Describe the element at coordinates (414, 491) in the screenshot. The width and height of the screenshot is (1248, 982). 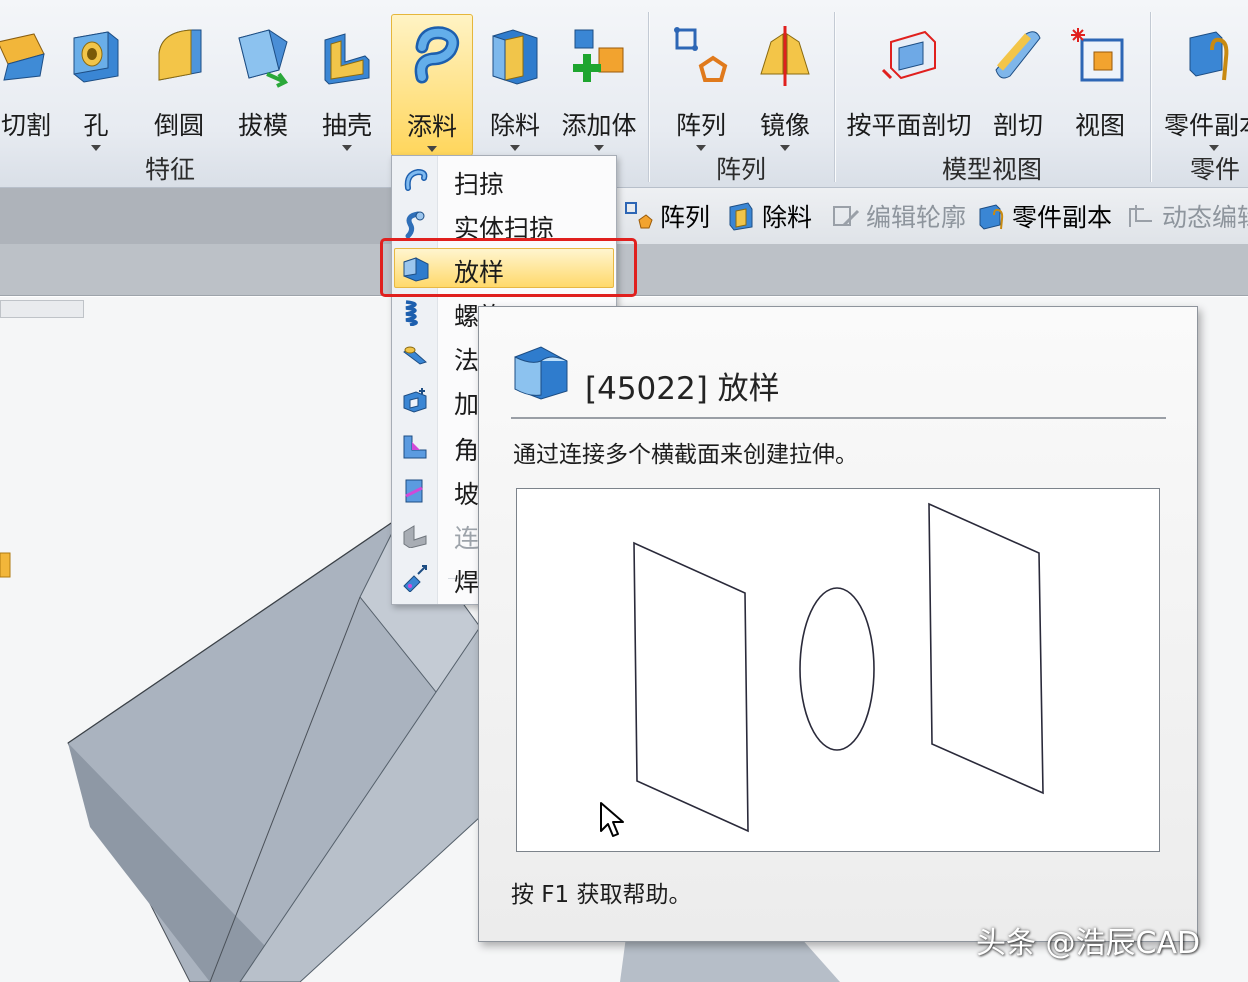
I see `lip-icon` at that location.